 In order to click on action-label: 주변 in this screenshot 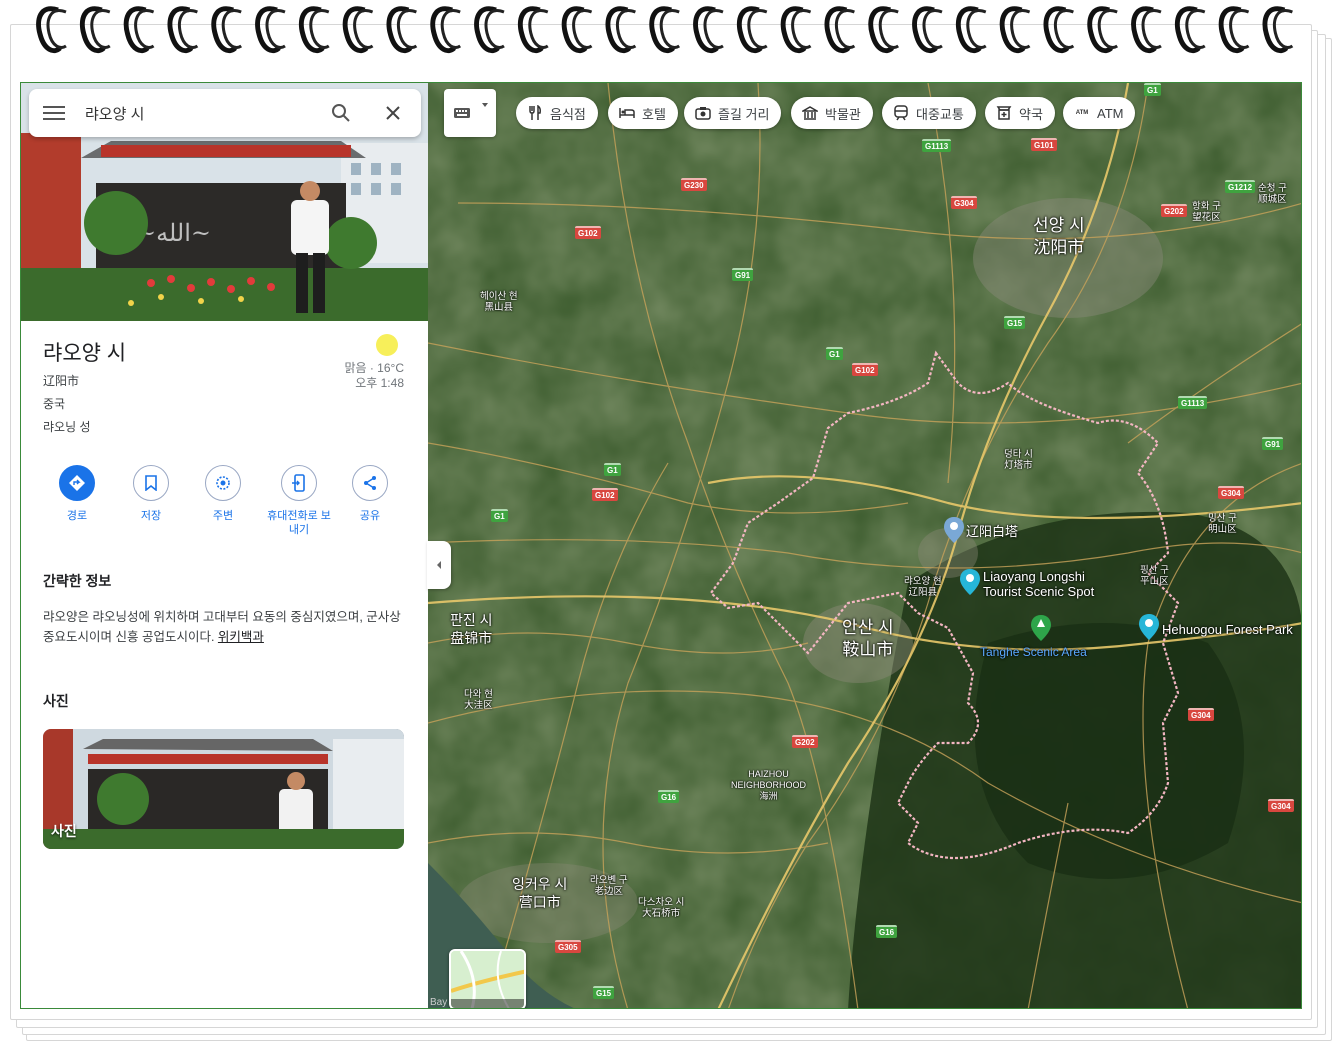, I will do `click(223, 516)`.